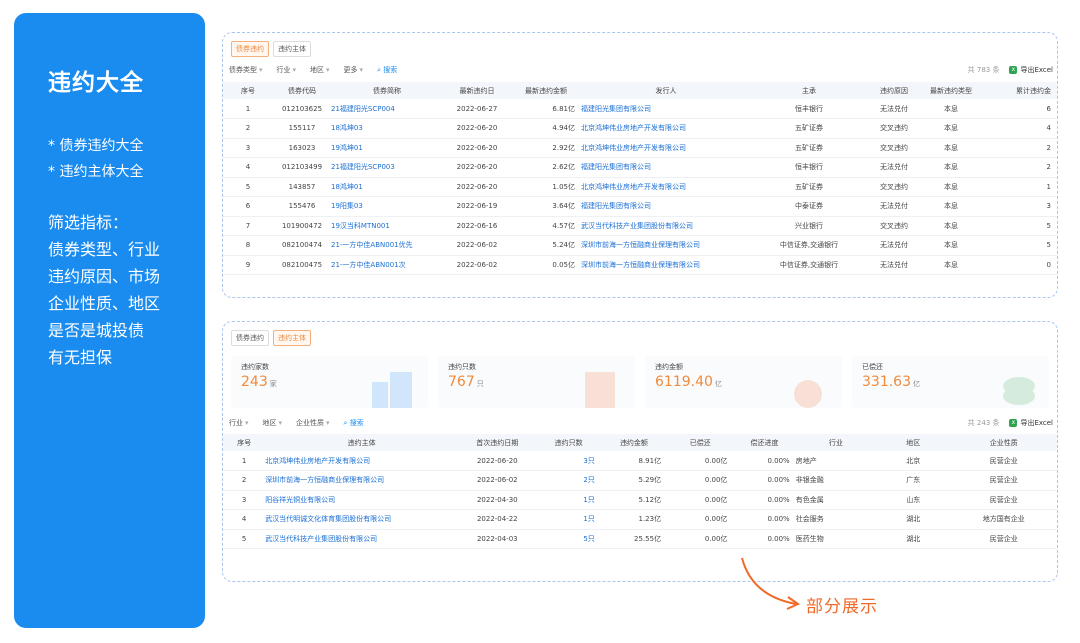 The image size is (1080, 643). What do you see at coordinates (244, 480) in the screenshot?
I see `table-cell: 2` at bounding box center [244, 480].